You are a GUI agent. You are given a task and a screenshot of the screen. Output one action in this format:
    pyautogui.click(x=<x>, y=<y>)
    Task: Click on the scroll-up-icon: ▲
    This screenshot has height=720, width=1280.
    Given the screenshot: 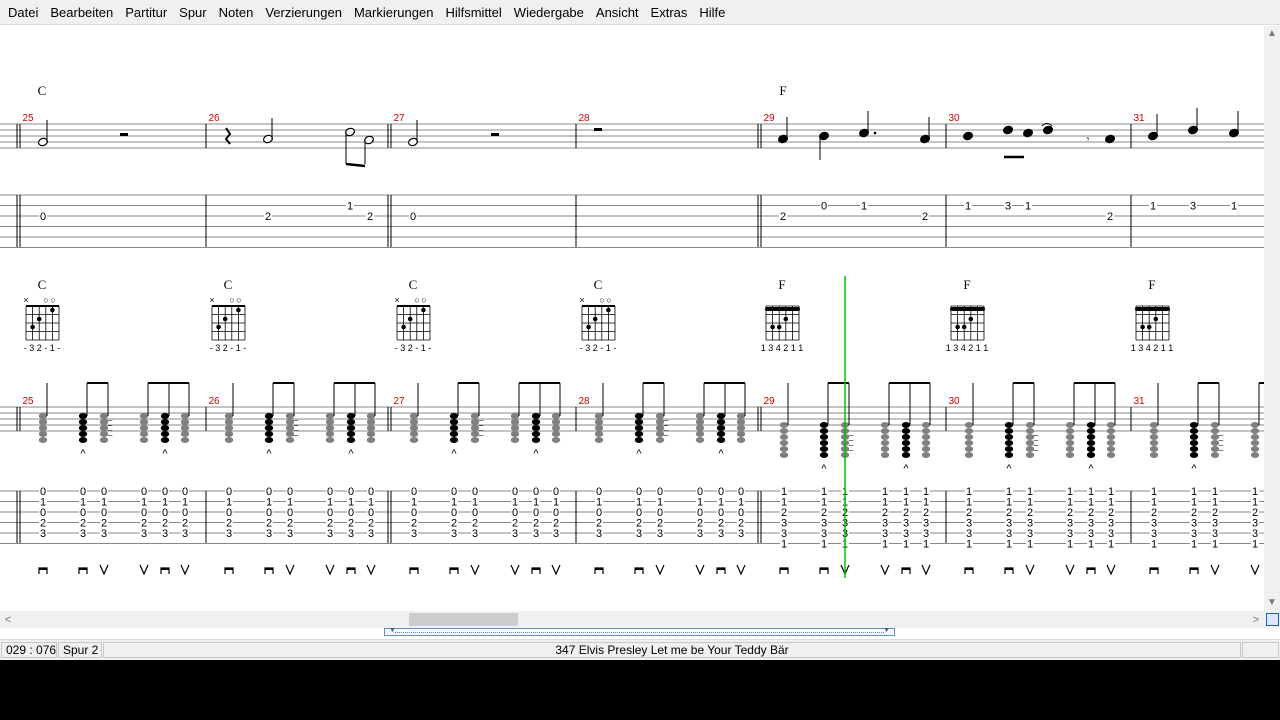 What is the action you would take?
    pyautogui.click(x=1272, y=34)
    